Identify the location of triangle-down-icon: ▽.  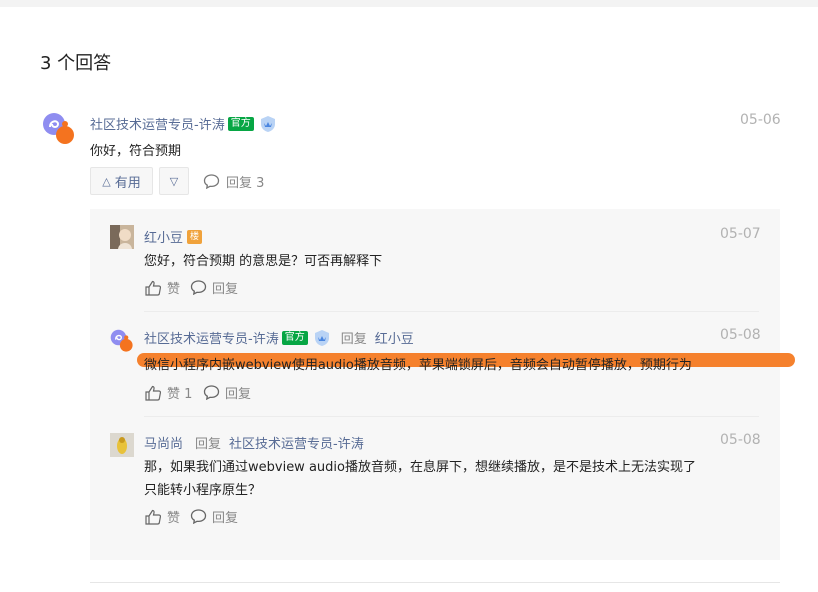
(174, 181).